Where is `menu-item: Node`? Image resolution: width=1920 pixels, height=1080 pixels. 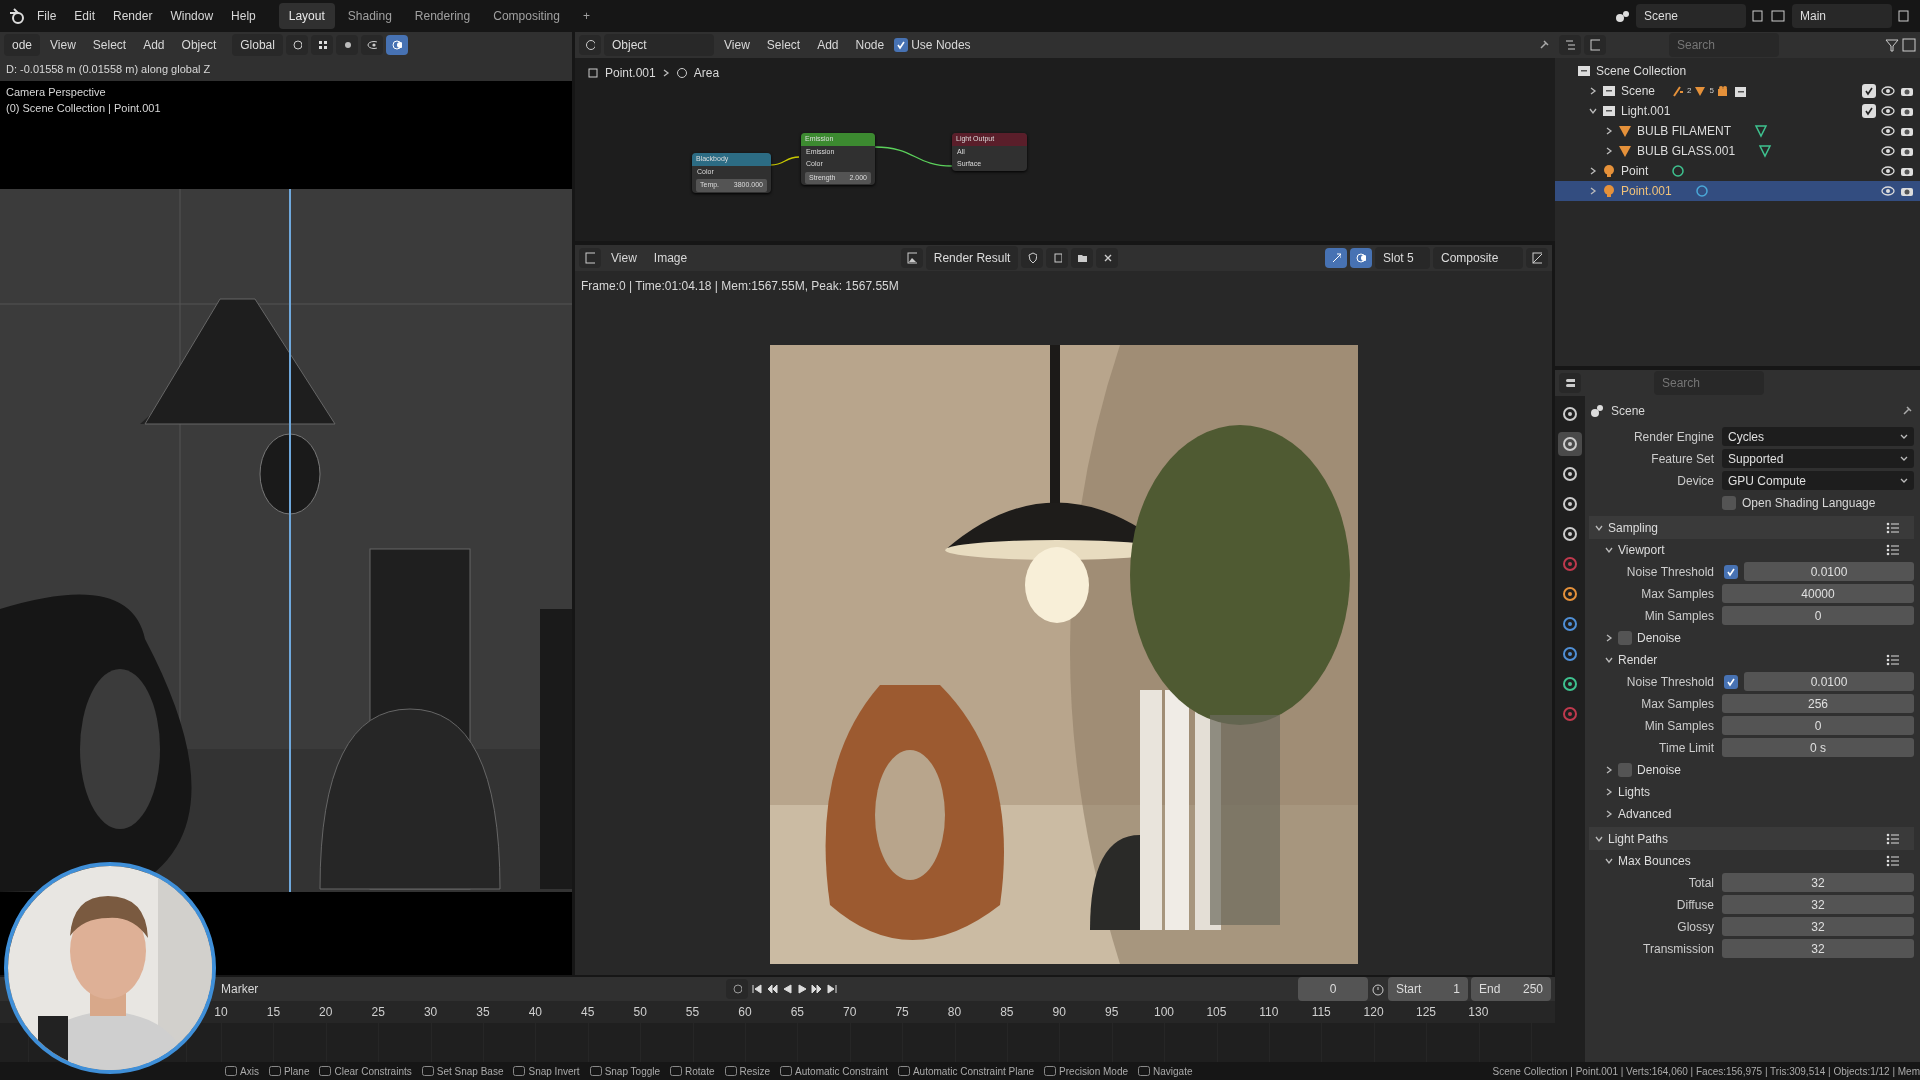
menu-item: Node is located at coordinates (870, 45).